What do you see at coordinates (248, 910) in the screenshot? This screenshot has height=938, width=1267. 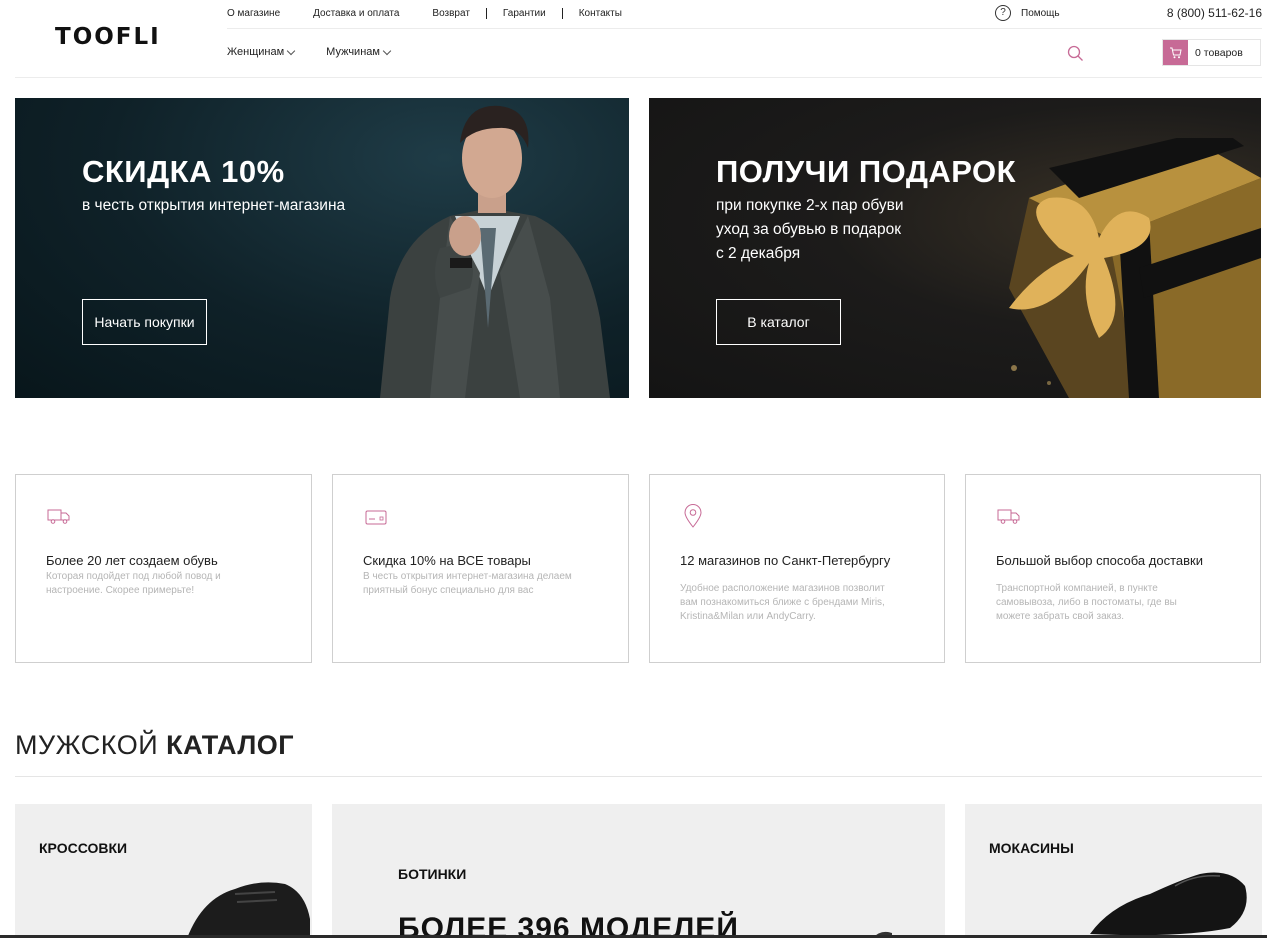 I see `sneaker-image` at bounding box center [248, 910].